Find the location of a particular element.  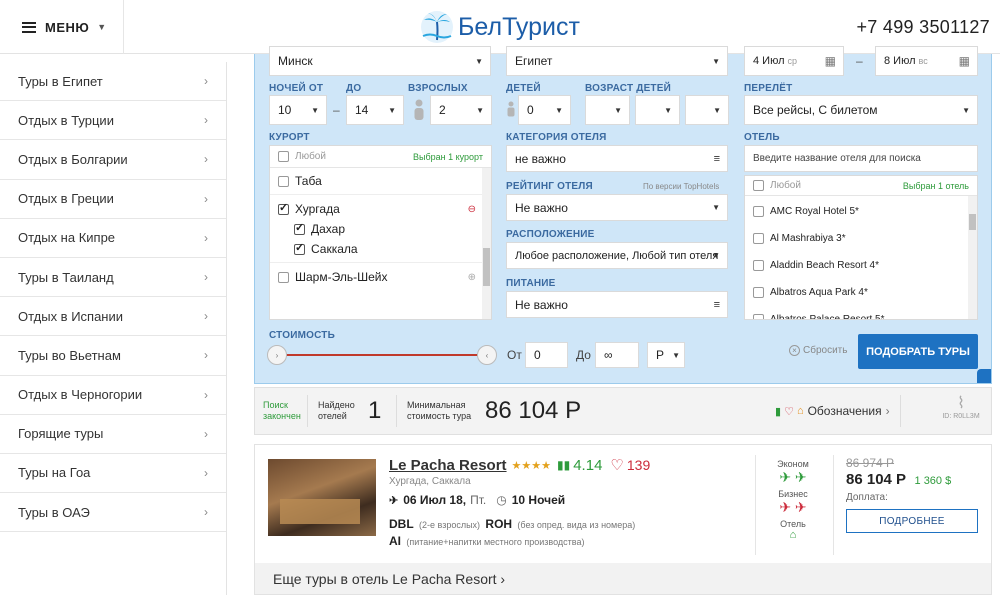

sidebar-item: Туры в ОАЭ › is located at coordinates (113, 513).